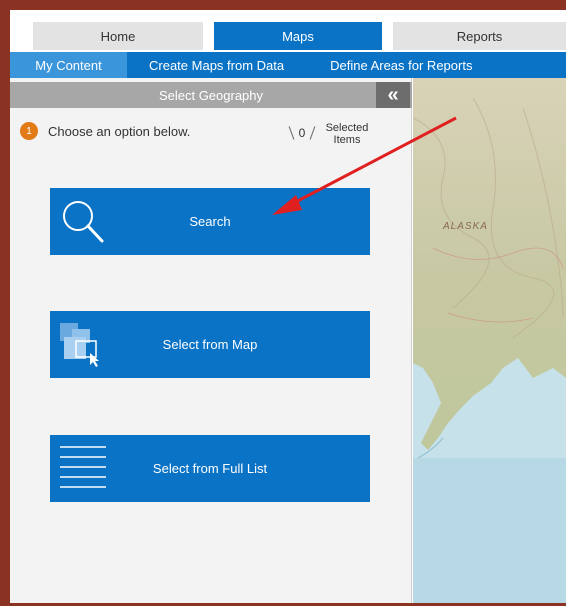  What do you see at coordinates (90, 221) in the screenshot?
I see `search-icon` at bounding box center [90, 221].